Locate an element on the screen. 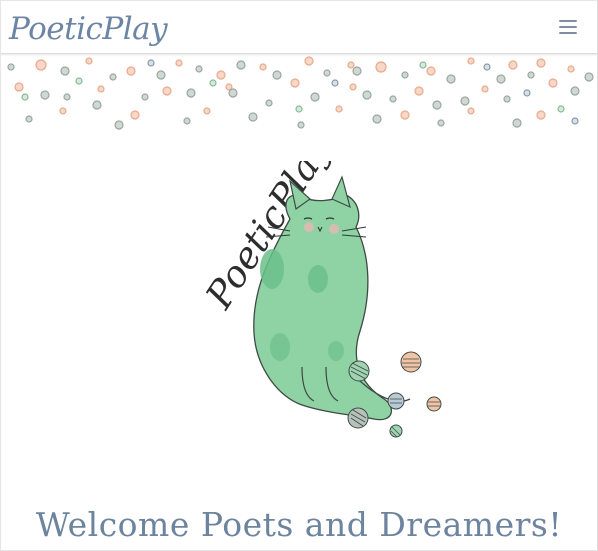 The height and width of the screenshot is (551, 598). decorative-dot-border is located at coordinates (300, 93).